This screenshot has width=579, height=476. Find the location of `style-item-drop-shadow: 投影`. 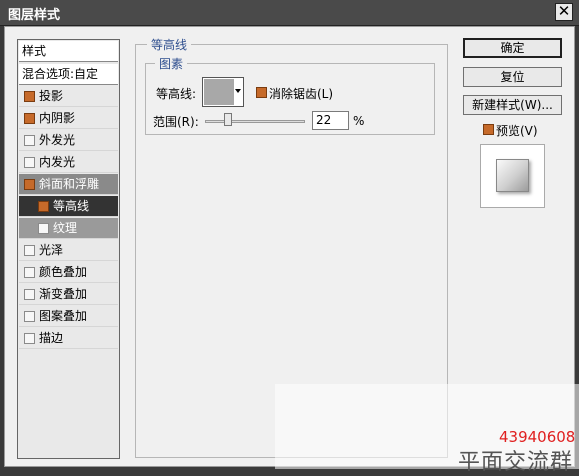

style-item-drop-shadow: 投影 is located at coordinates (68, 96).